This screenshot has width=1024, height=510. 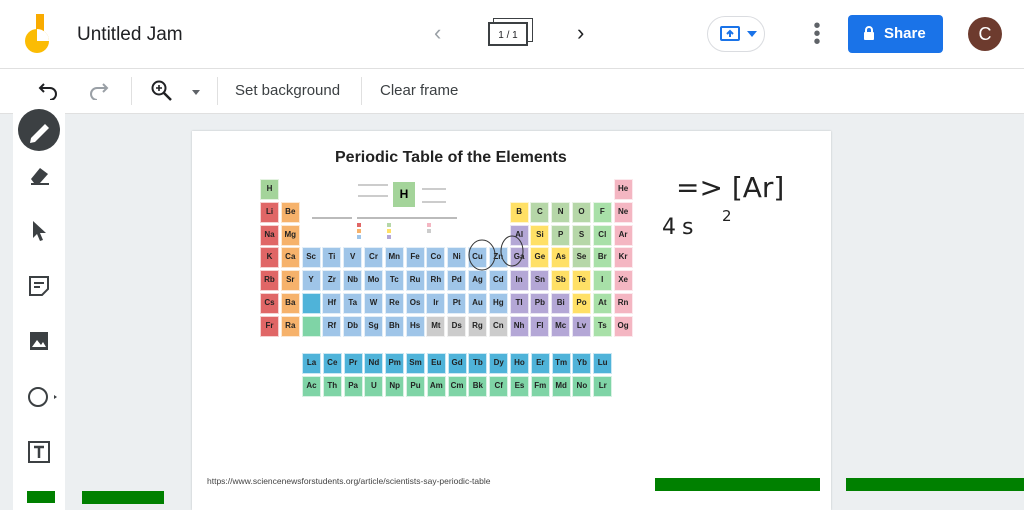 I want to click on handwritten-4s: 4s, so click(x=681, y=227).